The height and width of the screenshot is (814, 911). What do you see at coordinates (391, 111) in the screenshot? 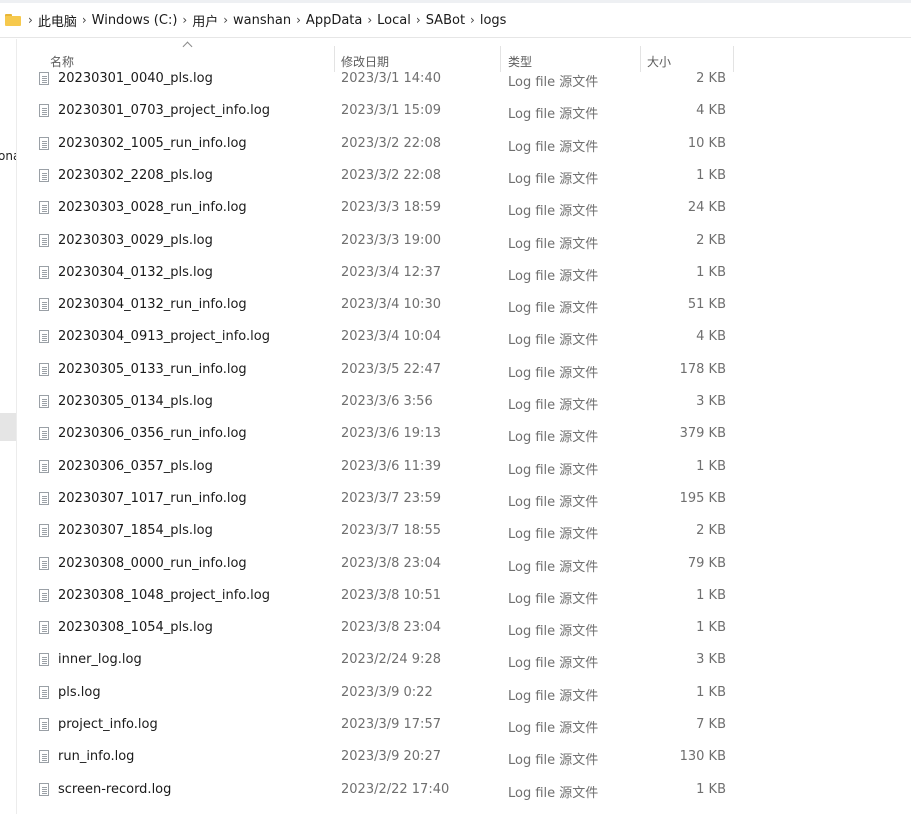
I see `file-date: 2023/3/1 15:09` at bounding box center [391, 111].